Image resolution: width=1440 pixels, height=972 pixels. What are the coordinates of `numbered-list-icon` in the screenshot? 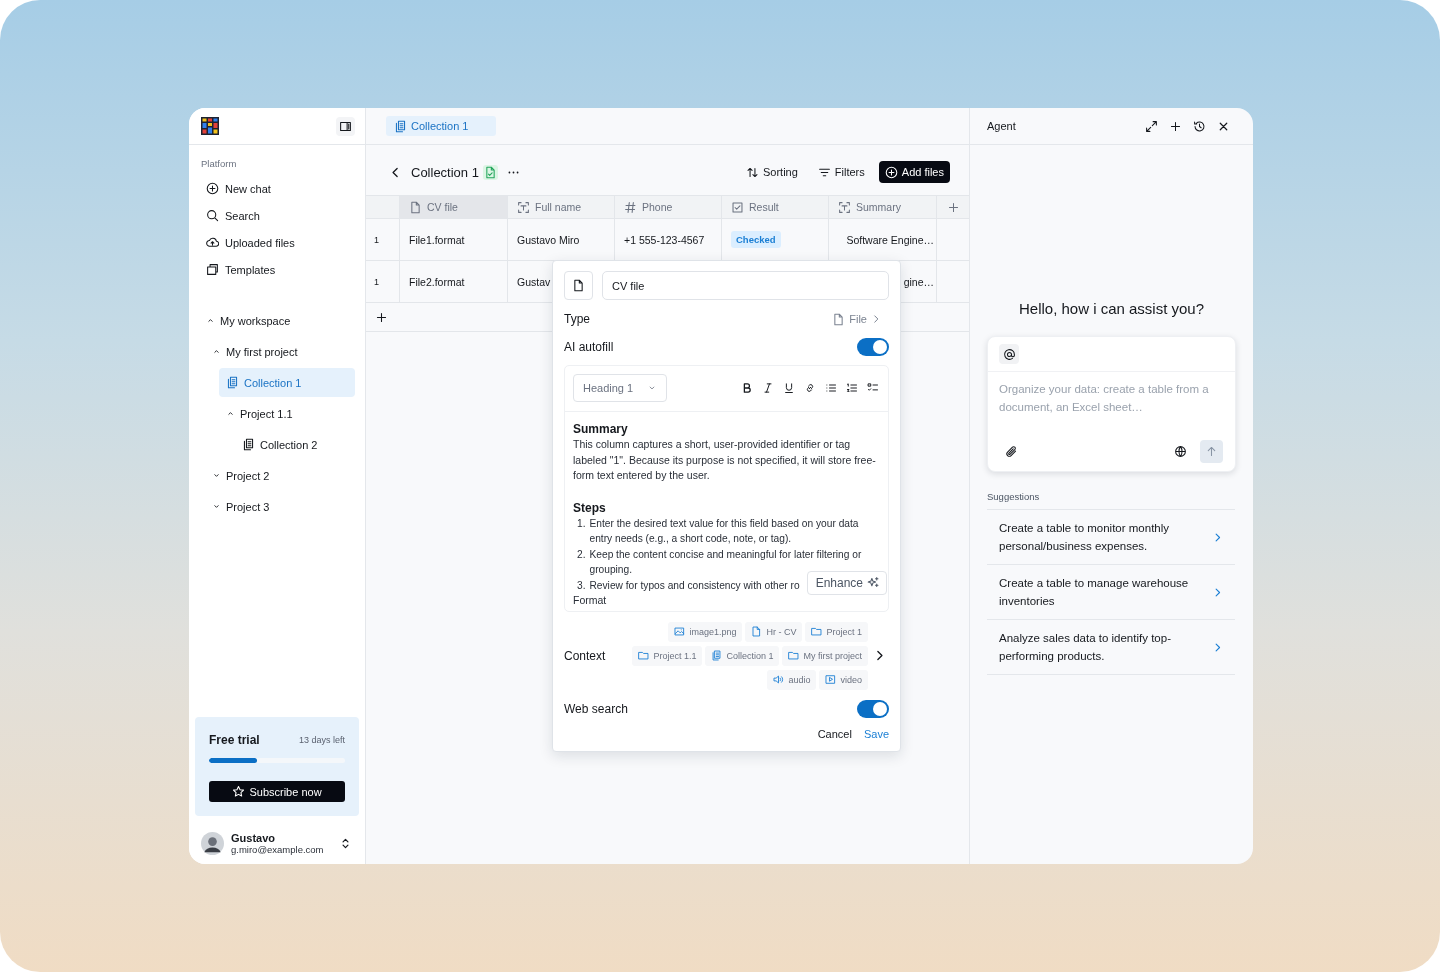 It's located at (852, 388).